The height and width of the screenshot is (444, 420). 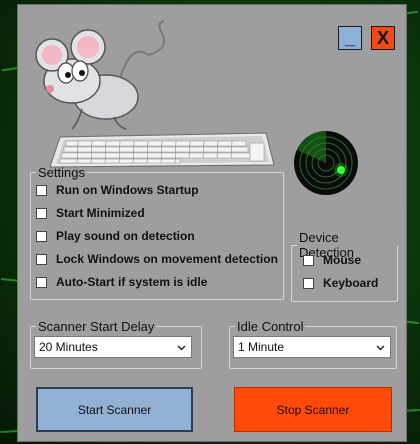 What do you see at coordinates (61, 172) in the screenshot?
I see `settings-legend: Settings` at bounding box center [61, 172].